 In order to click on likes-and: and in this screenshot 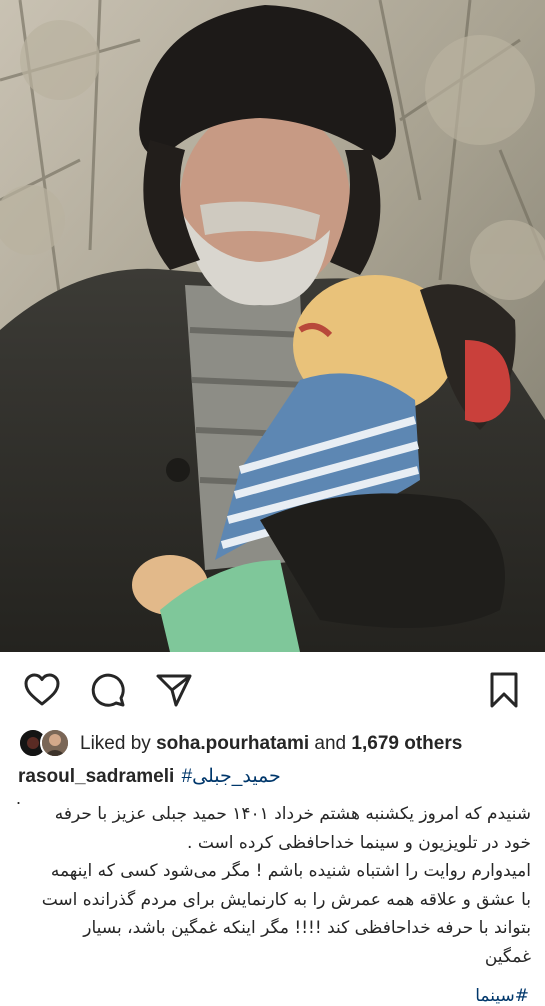, I will do `click(330, 743)`.